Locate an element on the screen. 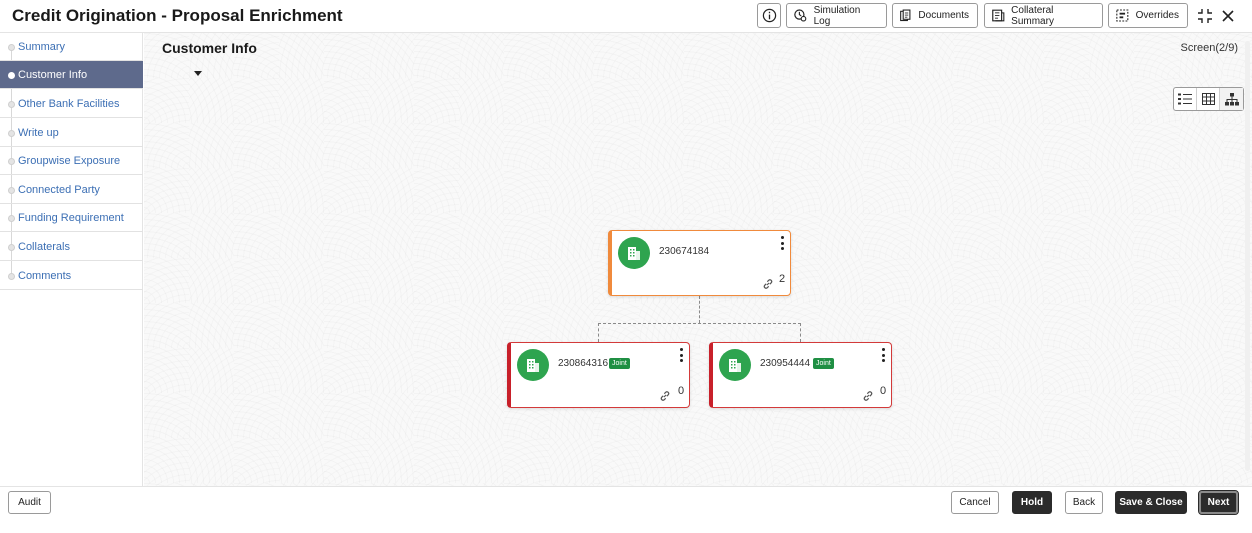 This screenshot has height=533, width=1252. footer-bar: Audit Cancel Hold Back Save & Close Next is located at coordinates (626, 509).